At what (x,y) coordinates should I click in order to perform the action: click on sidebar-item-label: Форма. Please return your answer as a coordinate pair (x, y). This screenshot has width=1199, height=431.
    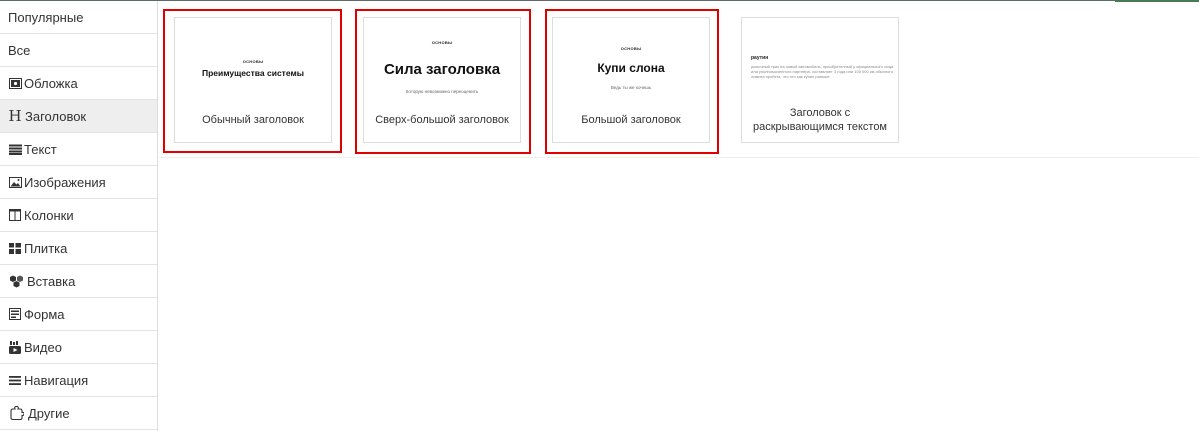
    Looking at the image, I should click on (44, 314).